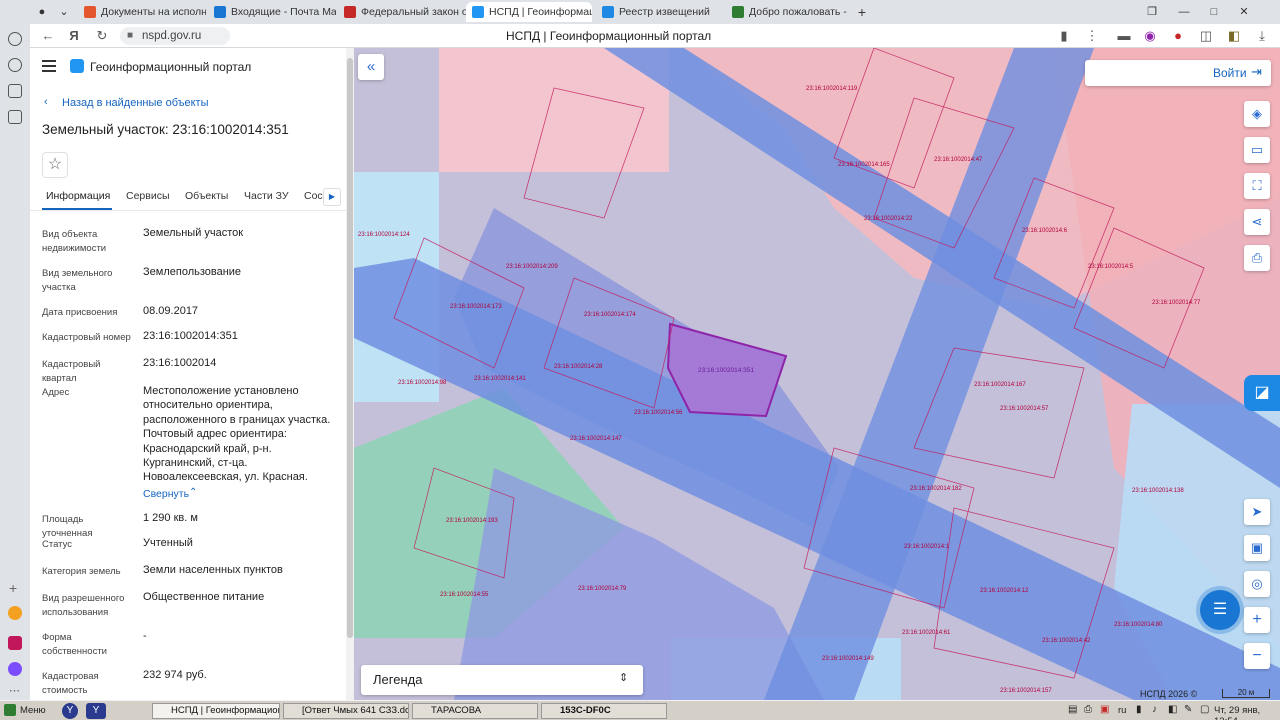 This screenshot has width=1280, height=720. What do you see at coordinates (171, 311) in the screenshot?
I see `field-value: 08.09.2017` at bounding box center [171, 311].